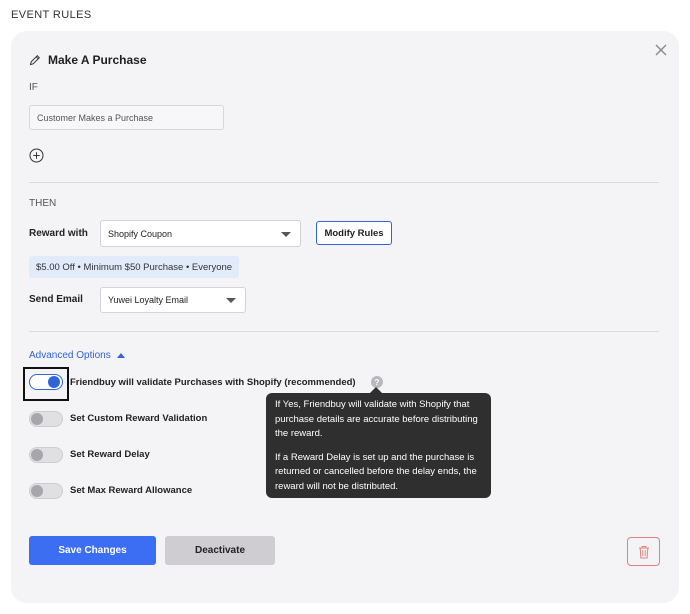  I want to click on section-title: EVENT RULES, so click(51, 15).